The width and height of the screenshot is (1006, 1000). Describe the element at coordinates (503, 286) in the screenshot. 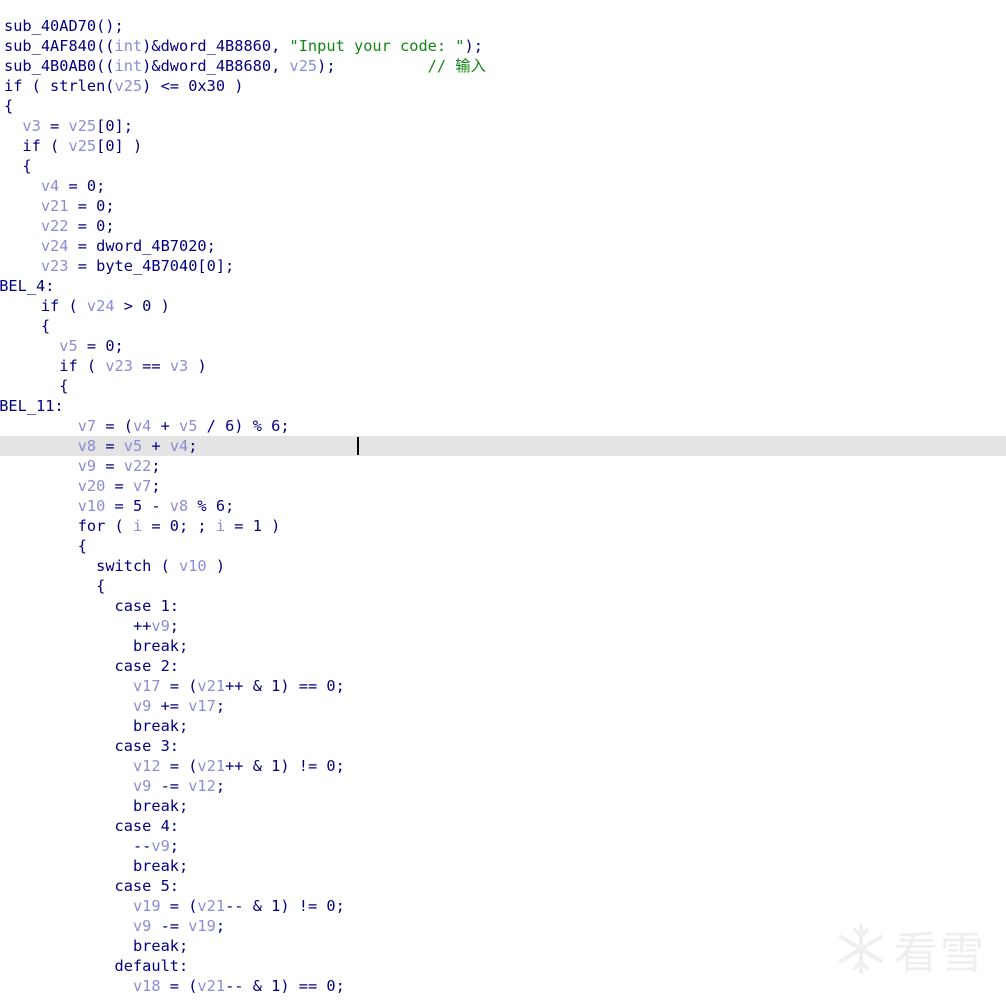

I see `code-label-line: ABEL_4:` at that location.